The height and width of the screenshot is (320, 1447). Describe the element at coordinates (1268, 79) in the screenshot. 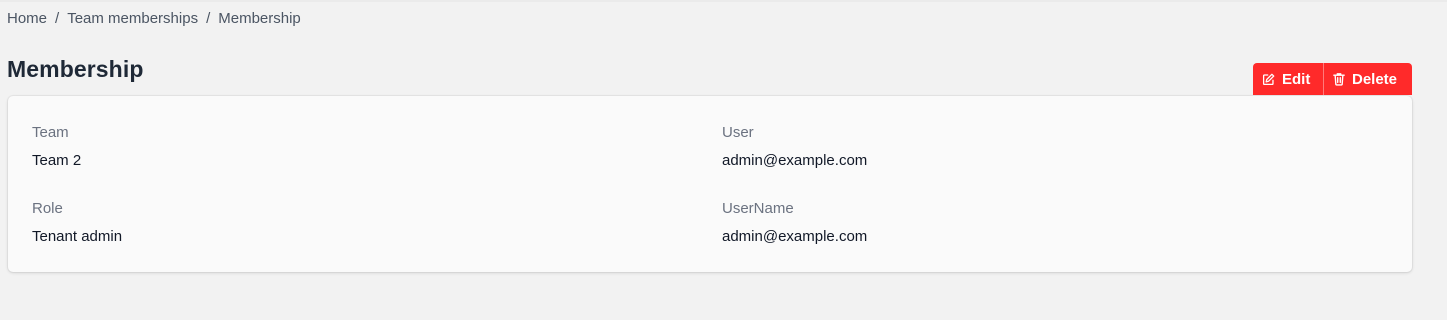

I see `edit-icon` at that location.